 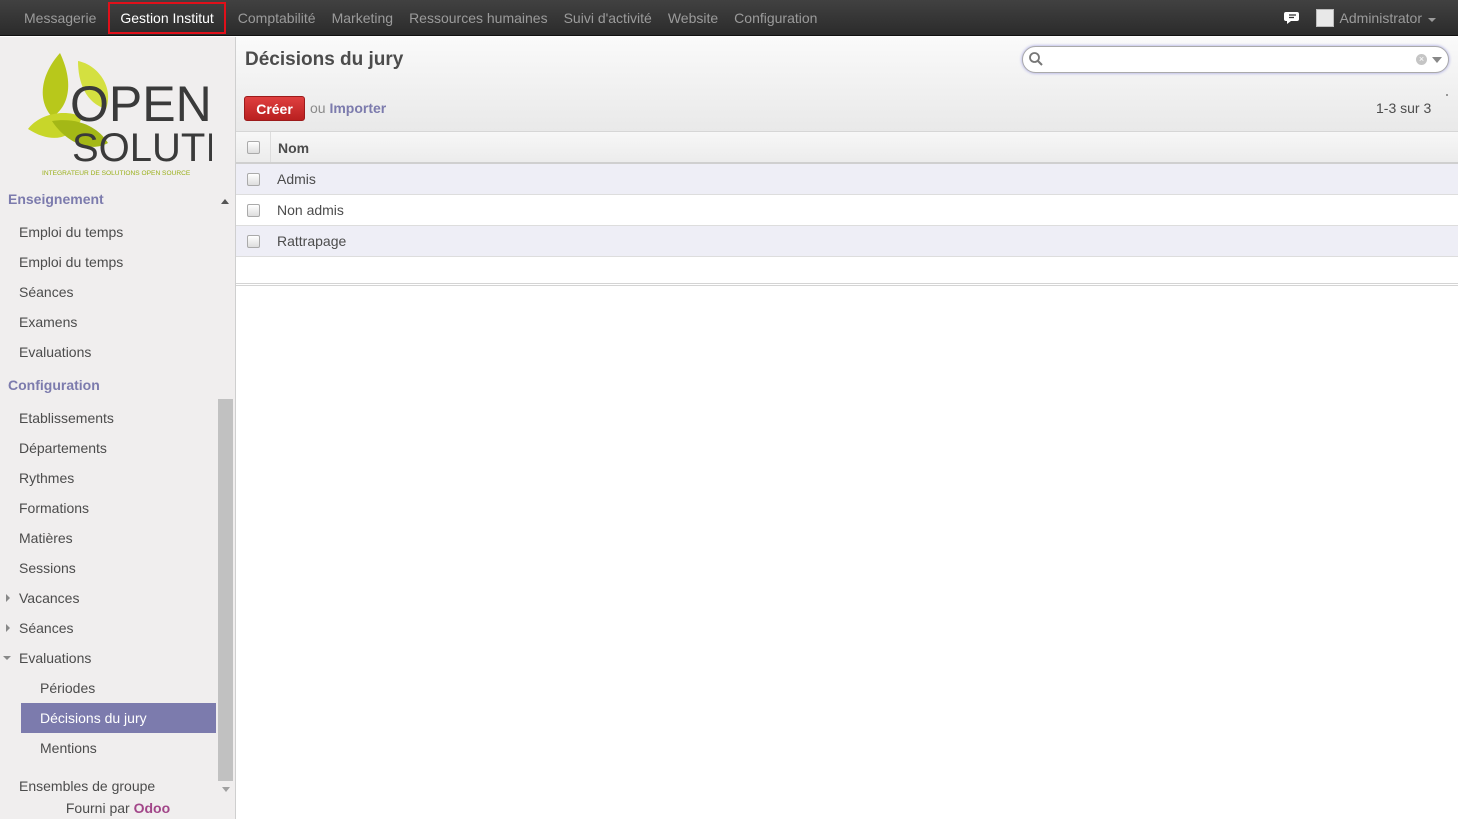 I want to click on chevron-down-icon, so click(x=1432, y=19).